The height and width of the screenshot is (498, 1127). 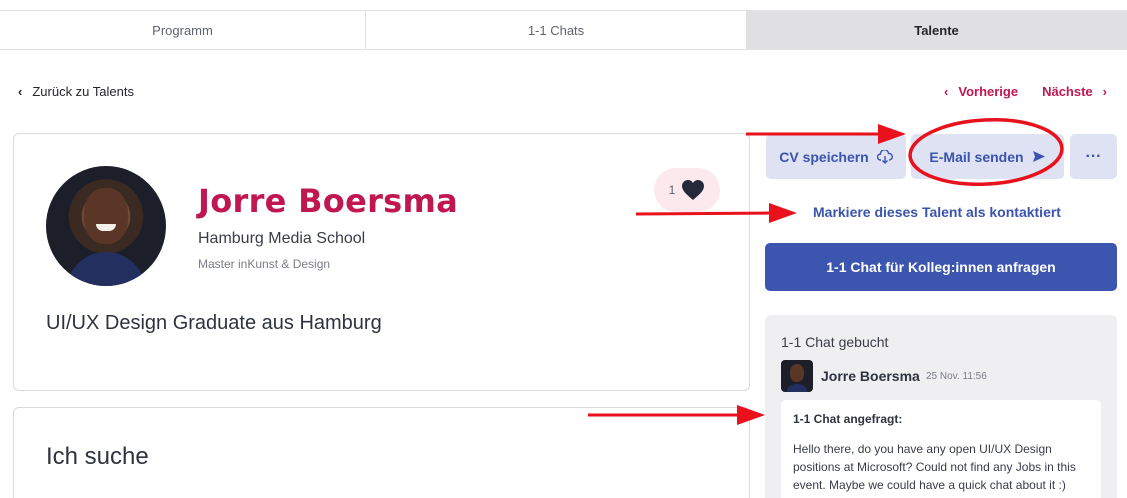 I want to click on mark-contacted-link: Markiere dieses Talent als kontaktiert, so click(x=937, y=212).